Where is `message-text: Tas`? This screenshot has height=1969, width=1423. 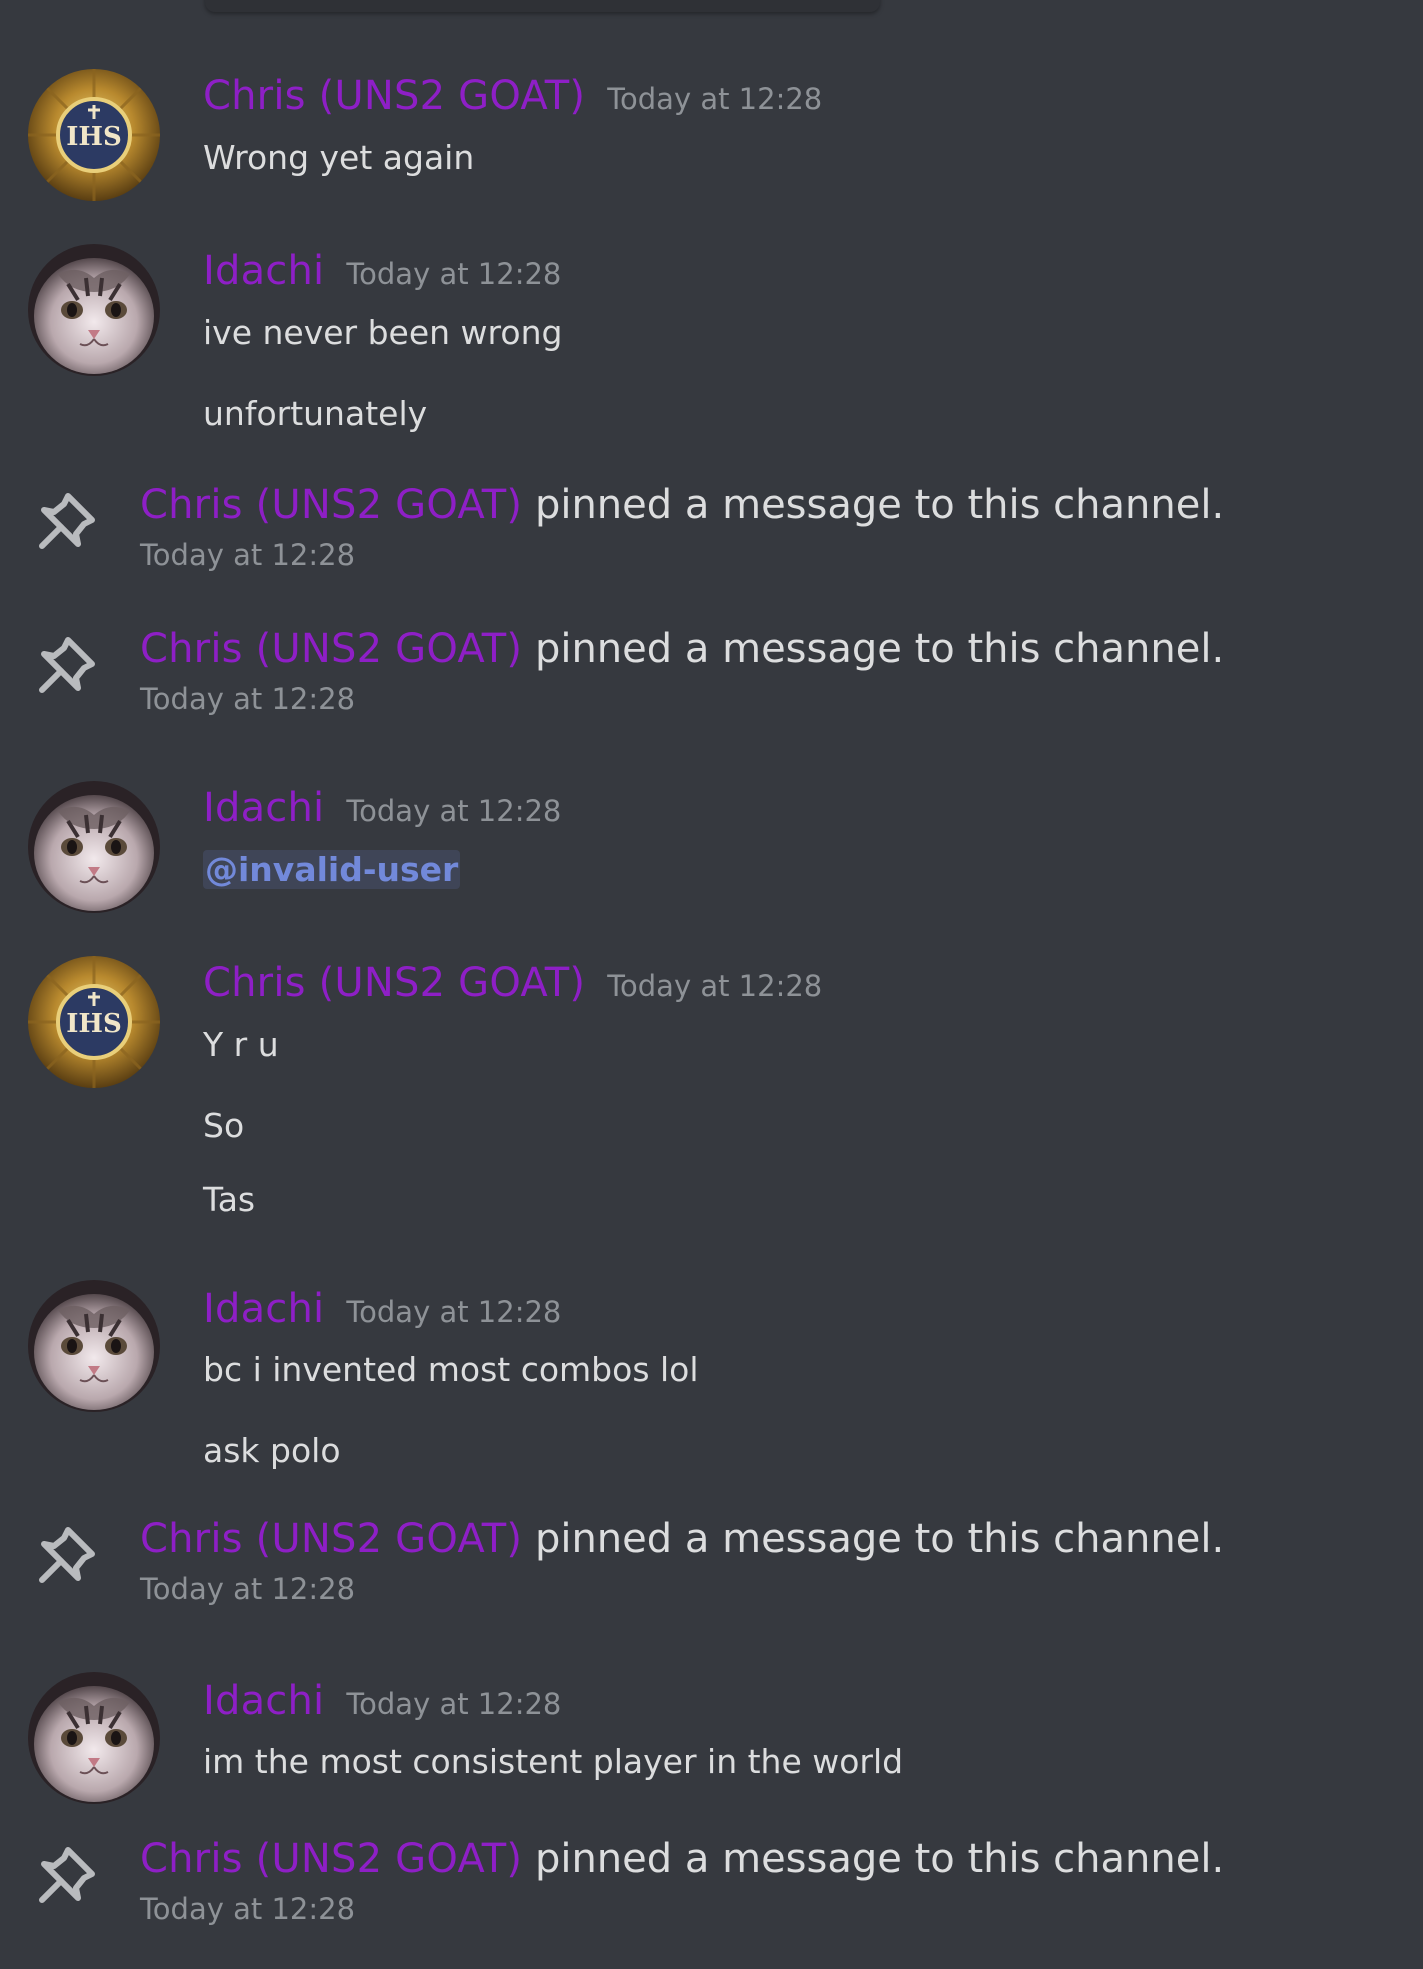 message-text: Tas is located at coordinates (229, 1199).